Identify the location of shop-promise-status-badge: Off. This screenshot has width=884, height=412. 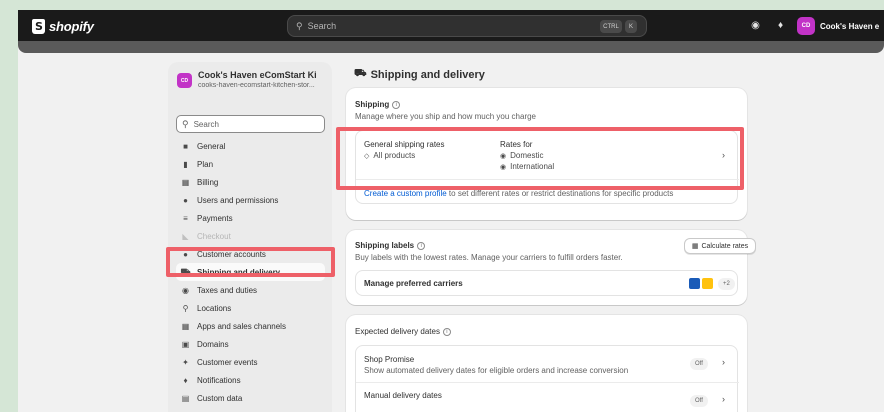
(699, 364).